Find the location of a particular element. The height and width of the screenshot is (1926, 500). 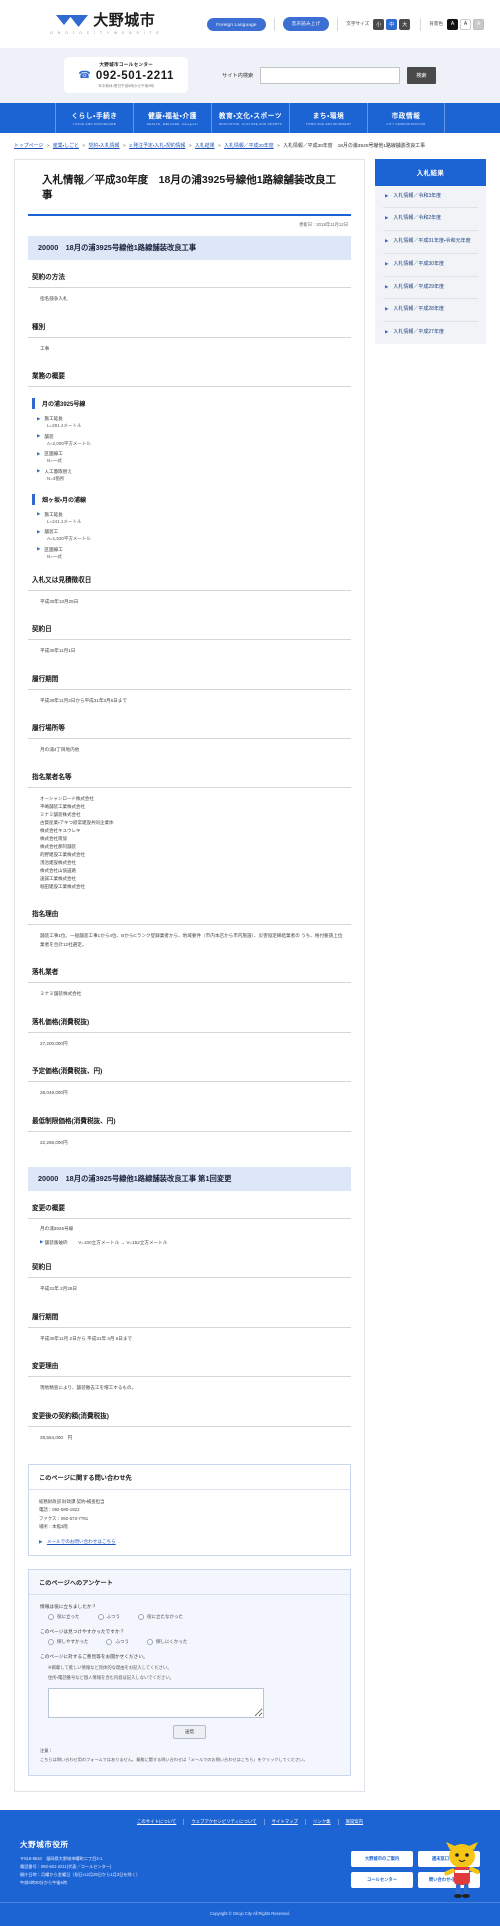

list-item: 浅治建設株式会社 is located at coordinates (58, 863).